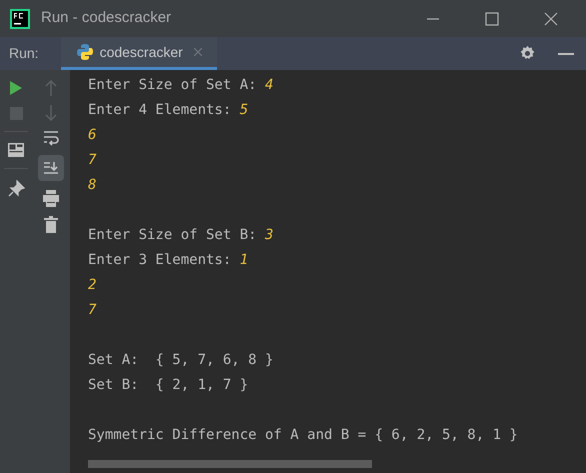 Image resolution: width=586 pixels, height=473 pixels. What do you see at coordinates (269, 235) in the screenshot?
I see `input-text: 3` at bounding box center [269, 235].